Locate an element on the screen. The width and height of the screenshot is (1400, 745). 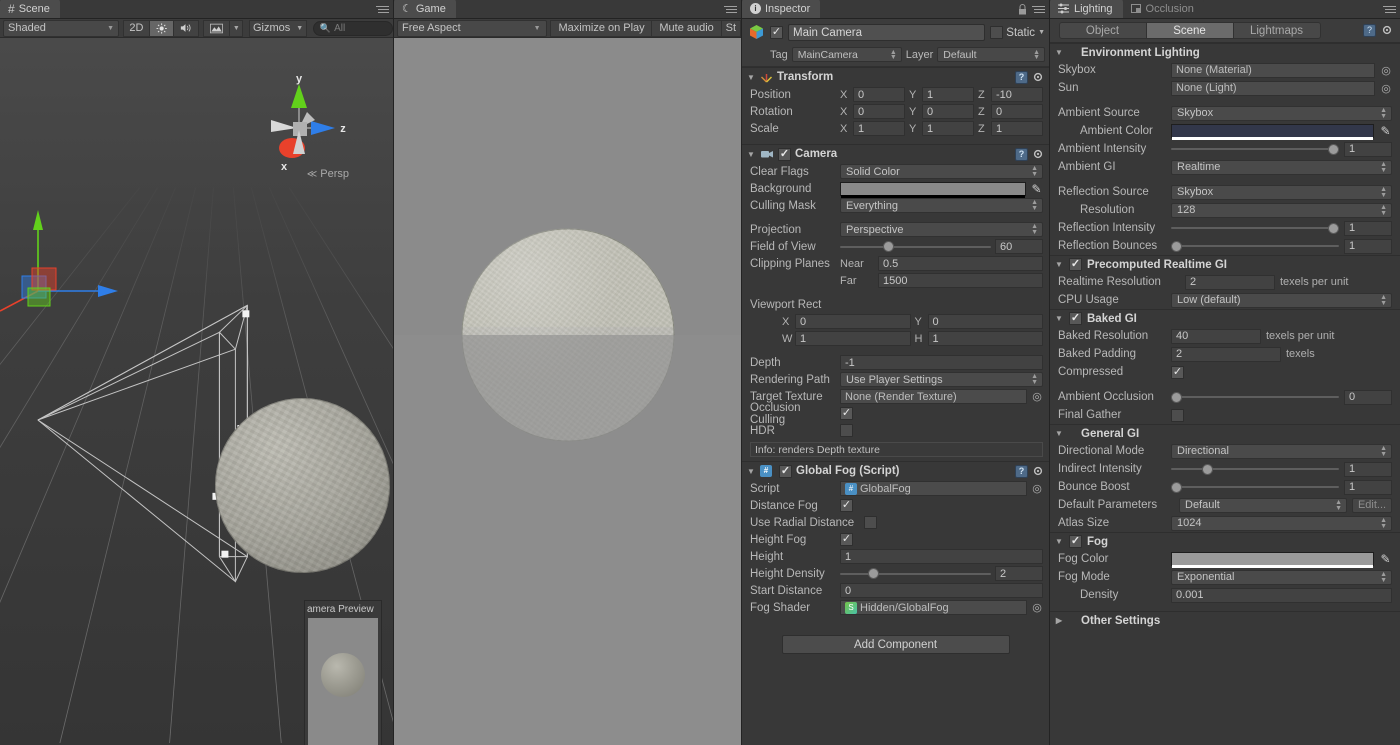
directional-mode-dropdown: Directional ▲ ▼ is located at coordinates (1281, 451).